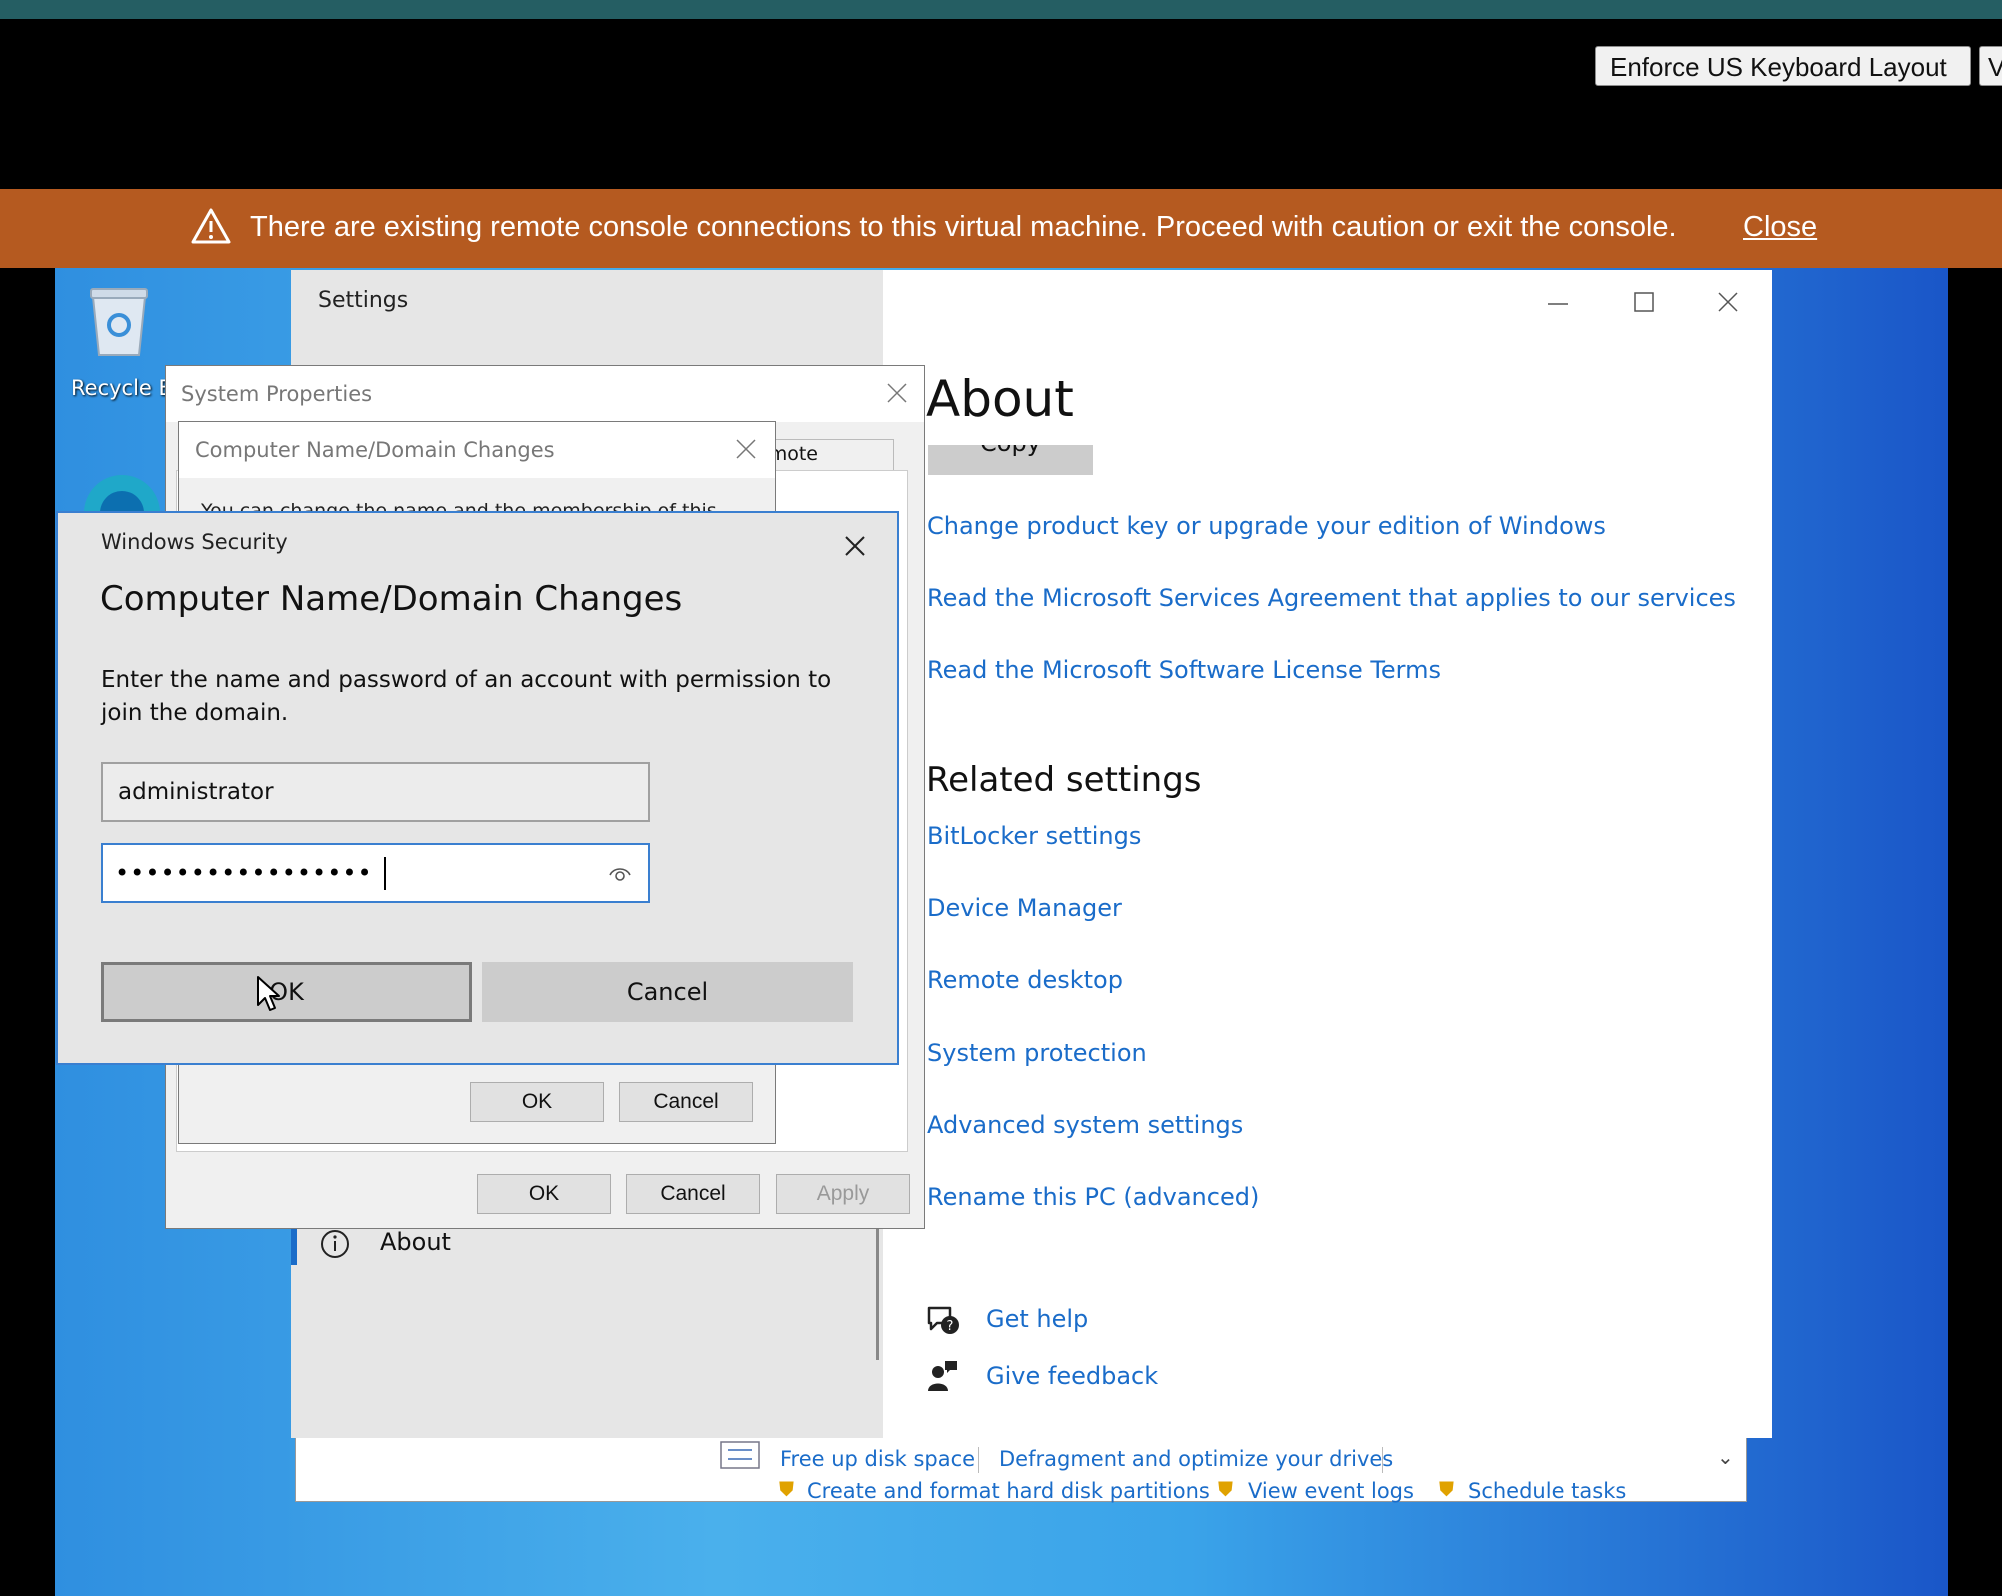 This screenshot has width=2002, height=1596. Describe the element at coordinates (1780, 227) in the screenshot. I see `banner-close-link: Close` at that location.